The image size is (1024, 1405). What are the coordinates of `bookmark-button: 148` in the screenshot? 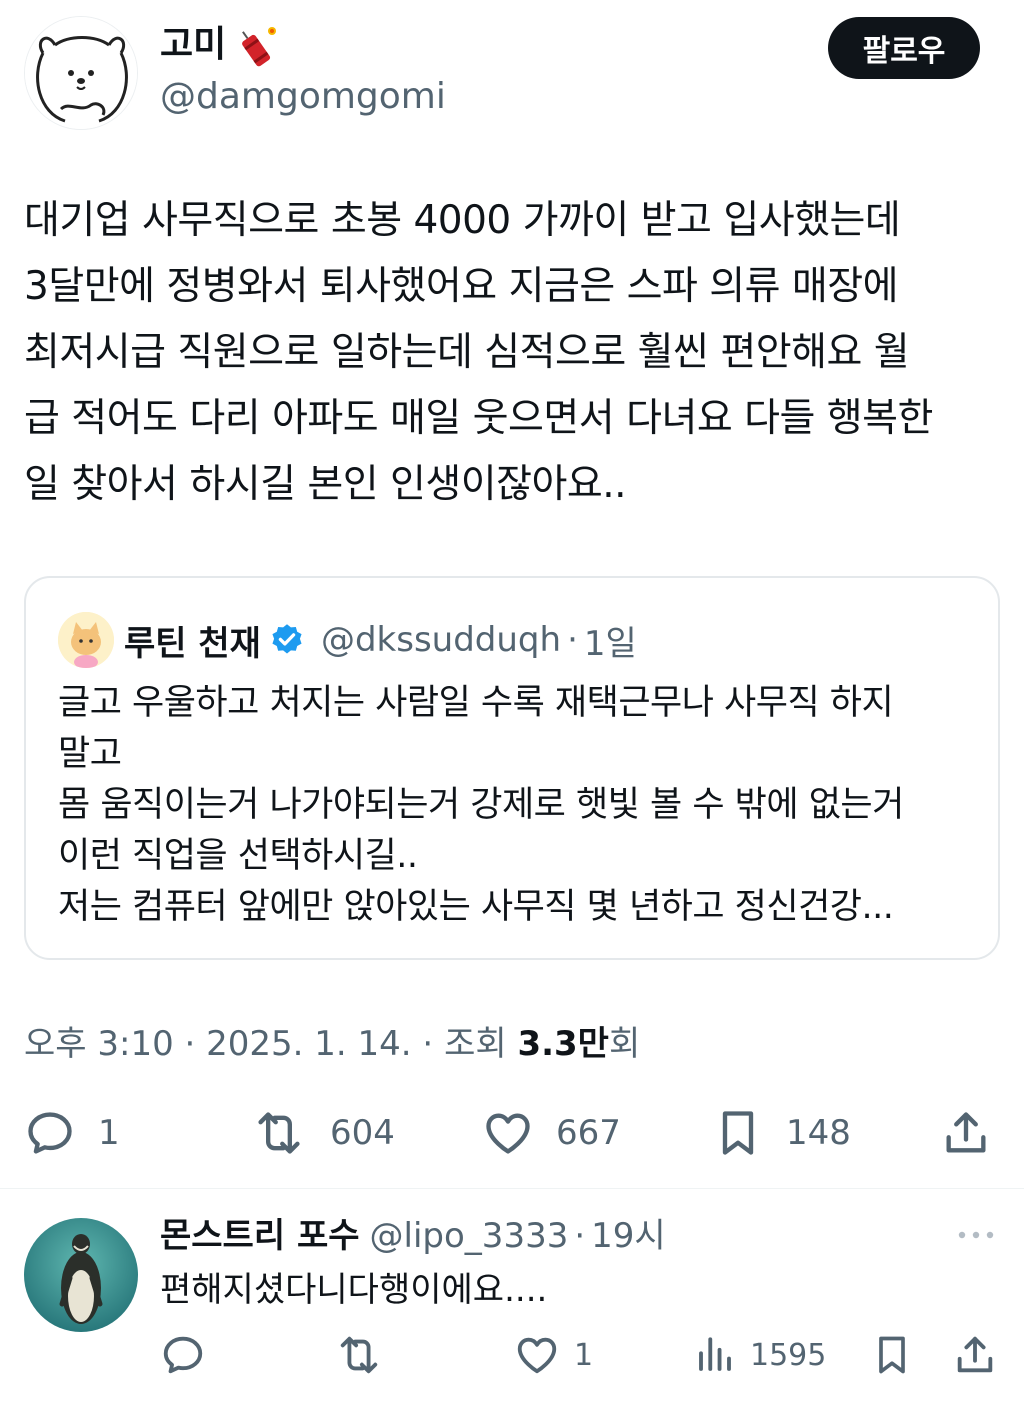 It's located at (781, 1133).